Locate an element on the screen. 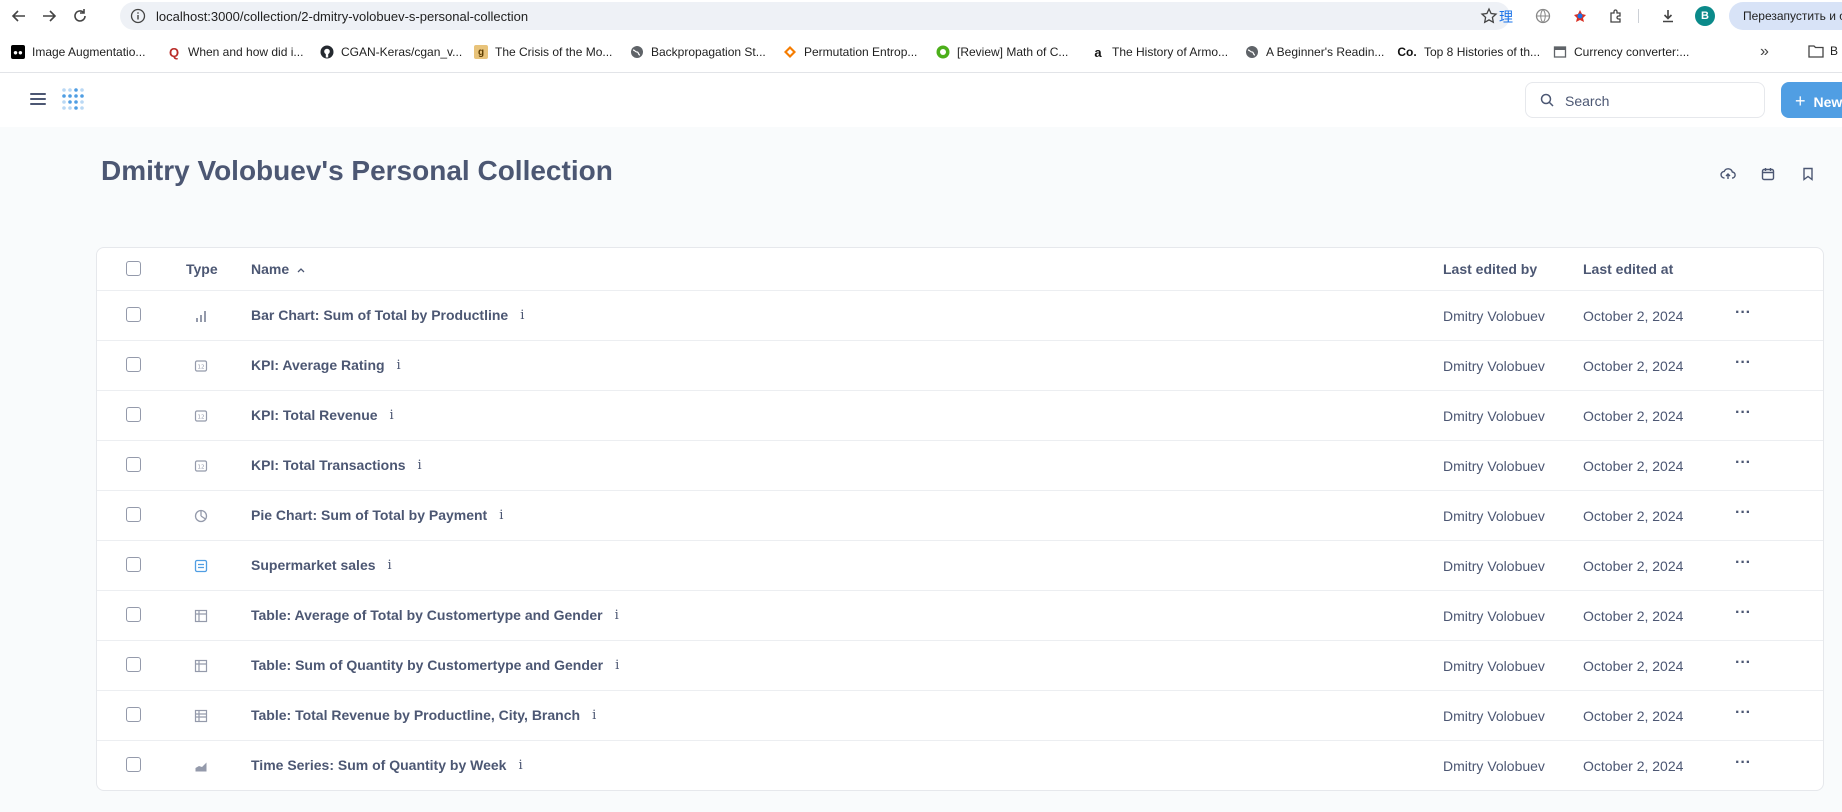 This screenshot has width=1842, height=812. item-name-link: KPI: Total Transactions i is located at coordinates (336, 465).